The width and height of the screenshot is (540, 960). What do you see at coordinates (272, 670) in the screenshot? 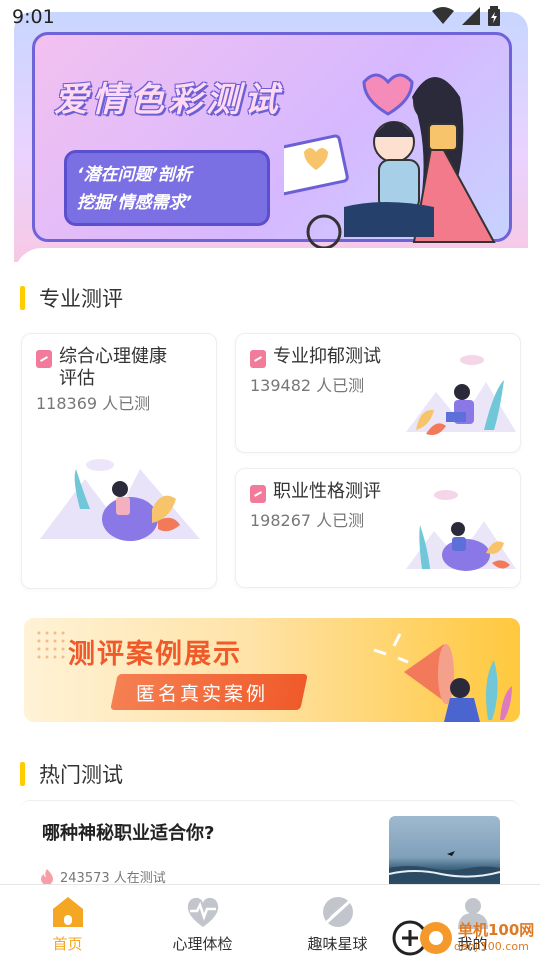
I see `case-showcase-banner: 测评案例展示 匿名真实案例` at bounding box center [272, 670].